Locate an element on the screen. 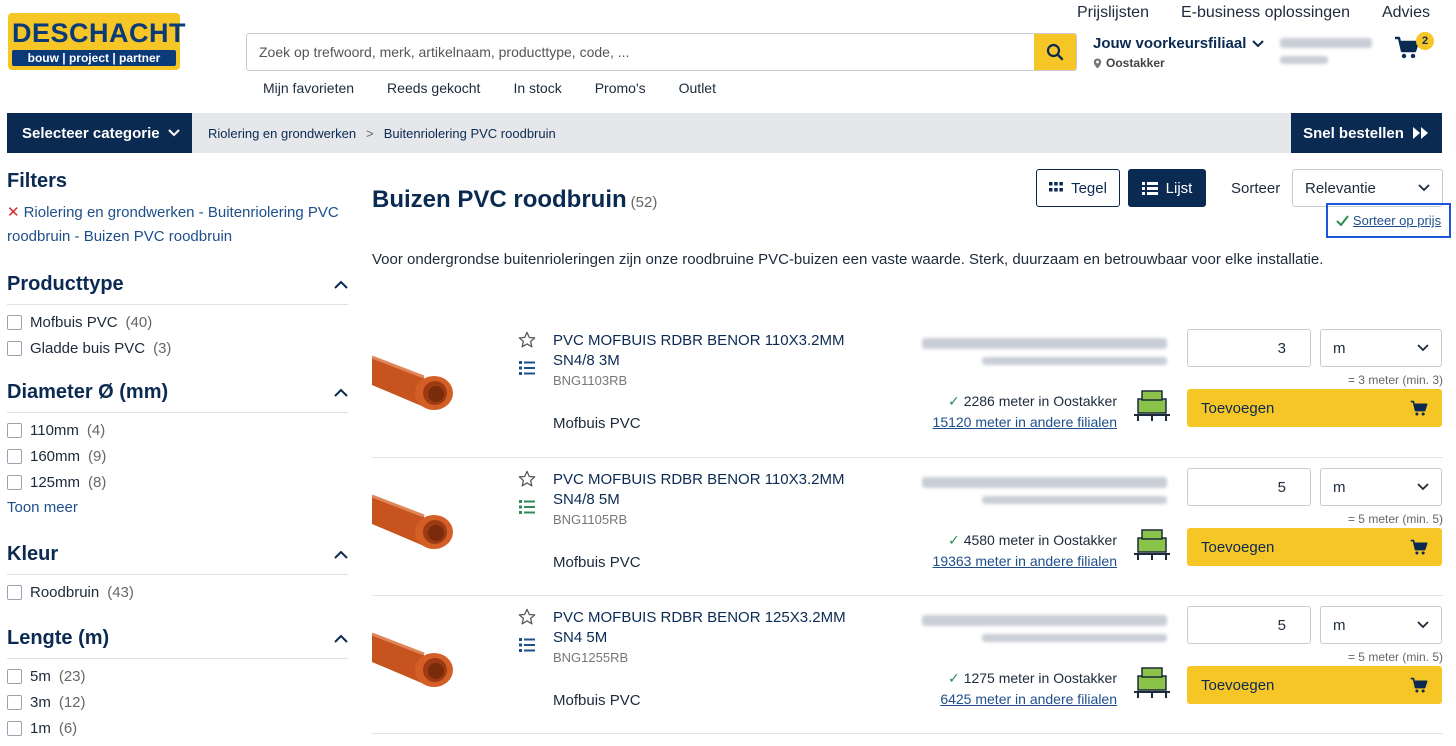 This screenshot has height=746, width=1456. filter-option: 160mm (9) is located at coordinates (177, 456).